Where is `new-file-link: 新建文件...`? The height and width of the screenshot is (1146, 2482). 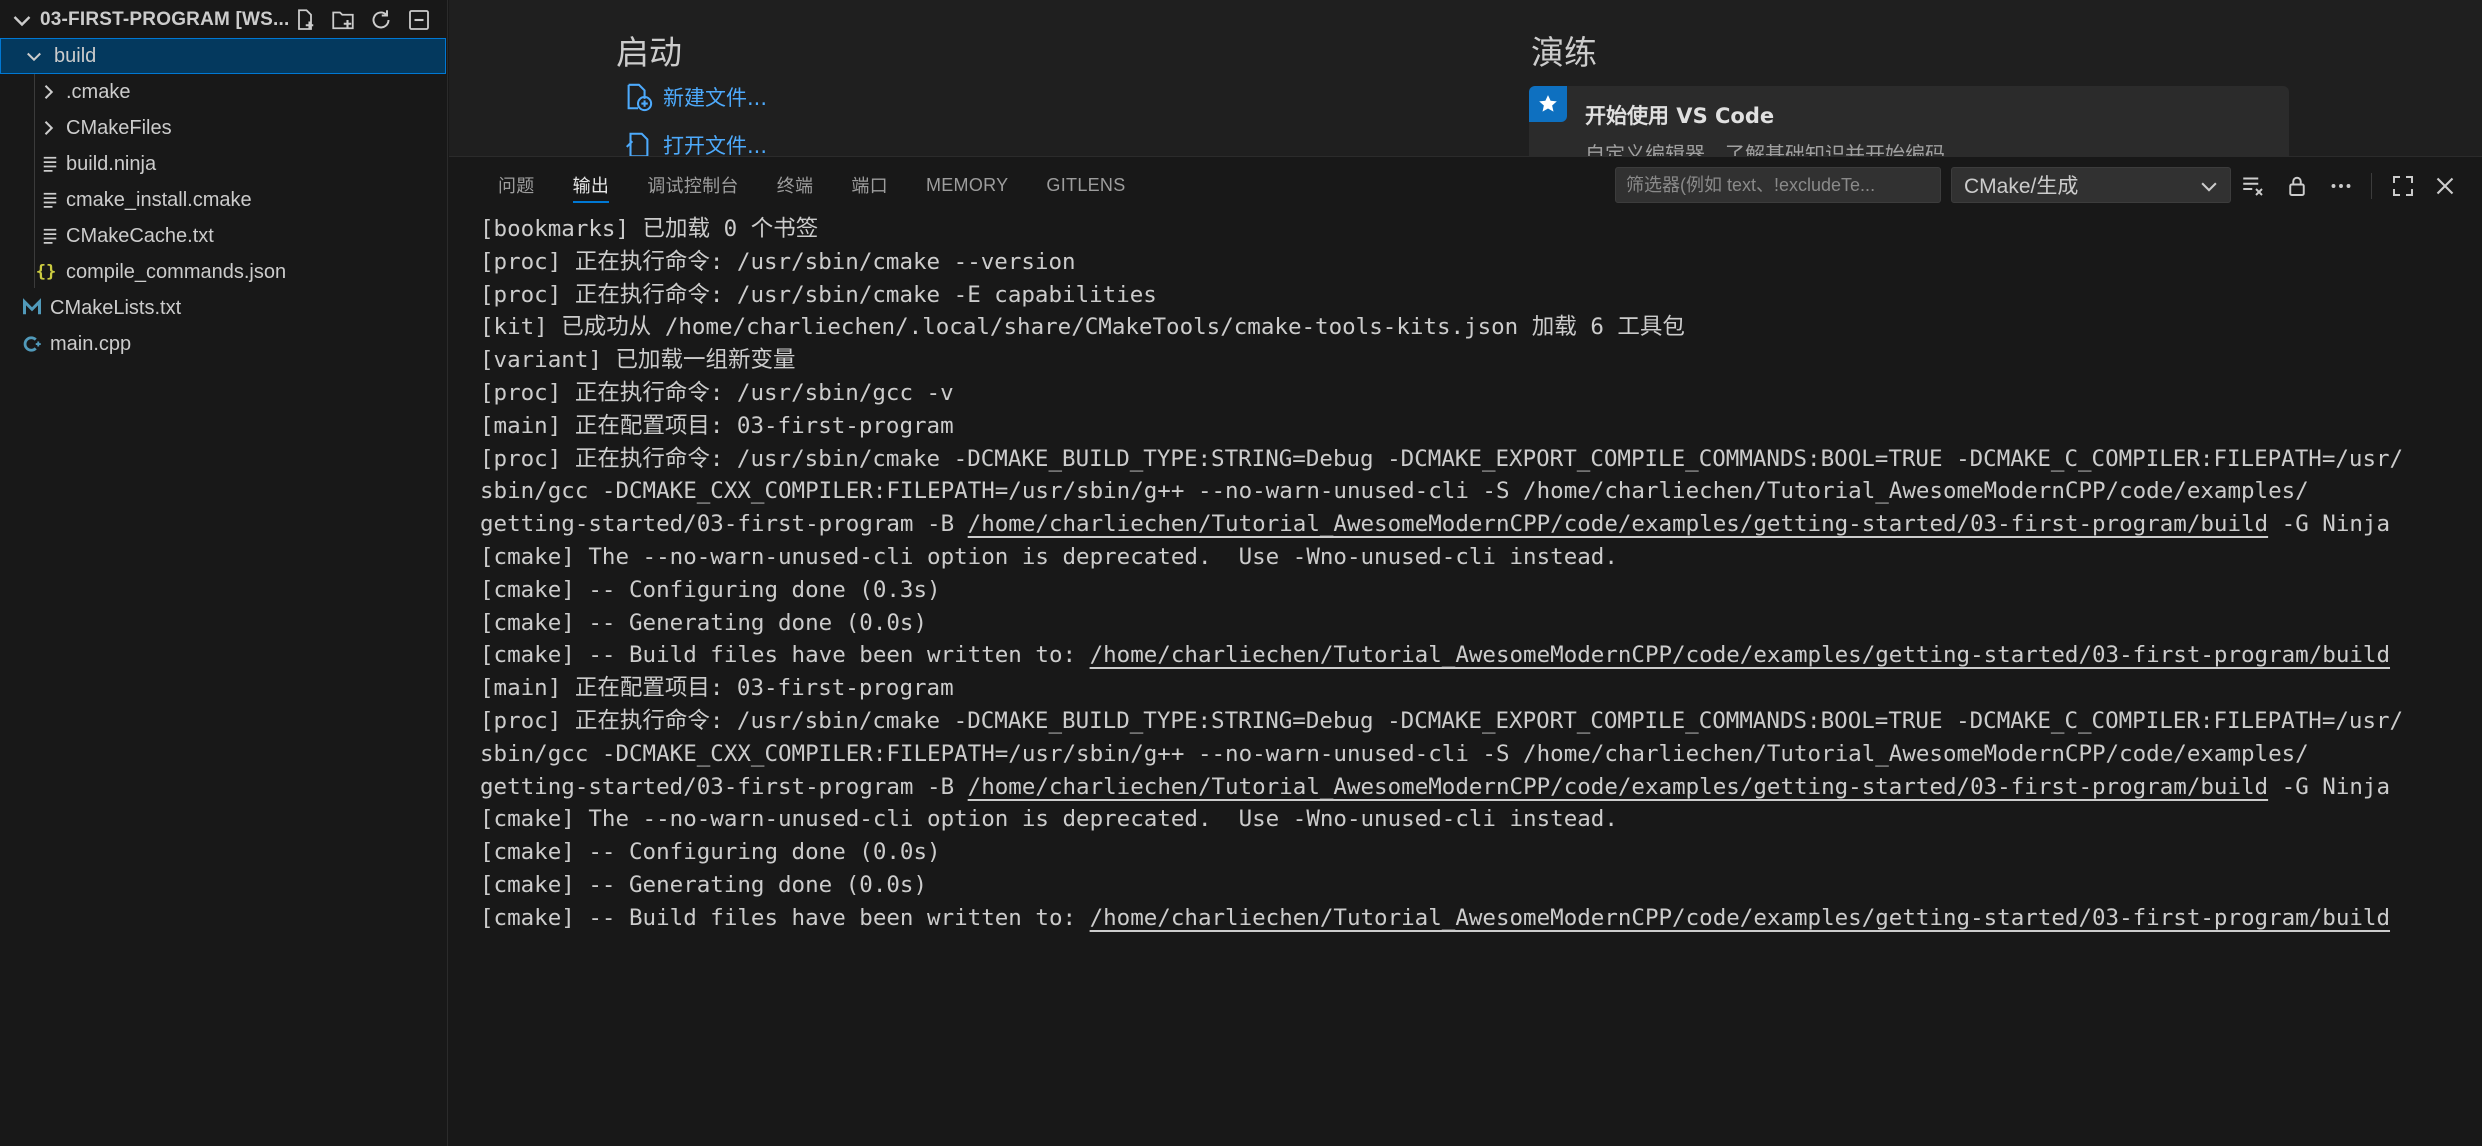
new-file-link: 新建文件... is located at coordinates (695, 97).